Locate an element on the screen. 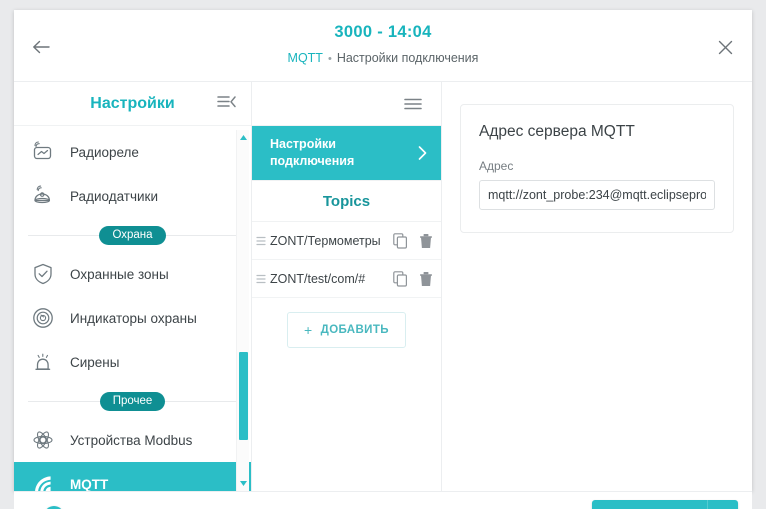 Image resolution: width=766 pixels, height=509 pixels. save-split-button: СОХРАНИТЬ is located at coordinates (665, 504).